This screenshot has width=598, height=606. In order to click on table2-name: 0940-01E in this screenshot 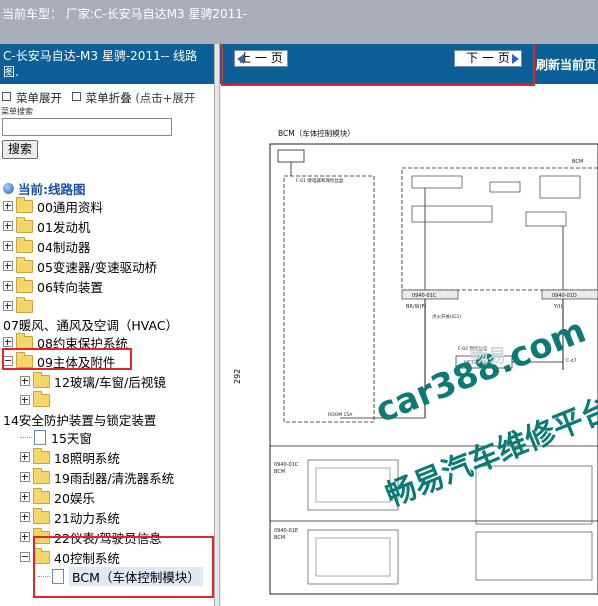, I will do `click(286, 531)`.